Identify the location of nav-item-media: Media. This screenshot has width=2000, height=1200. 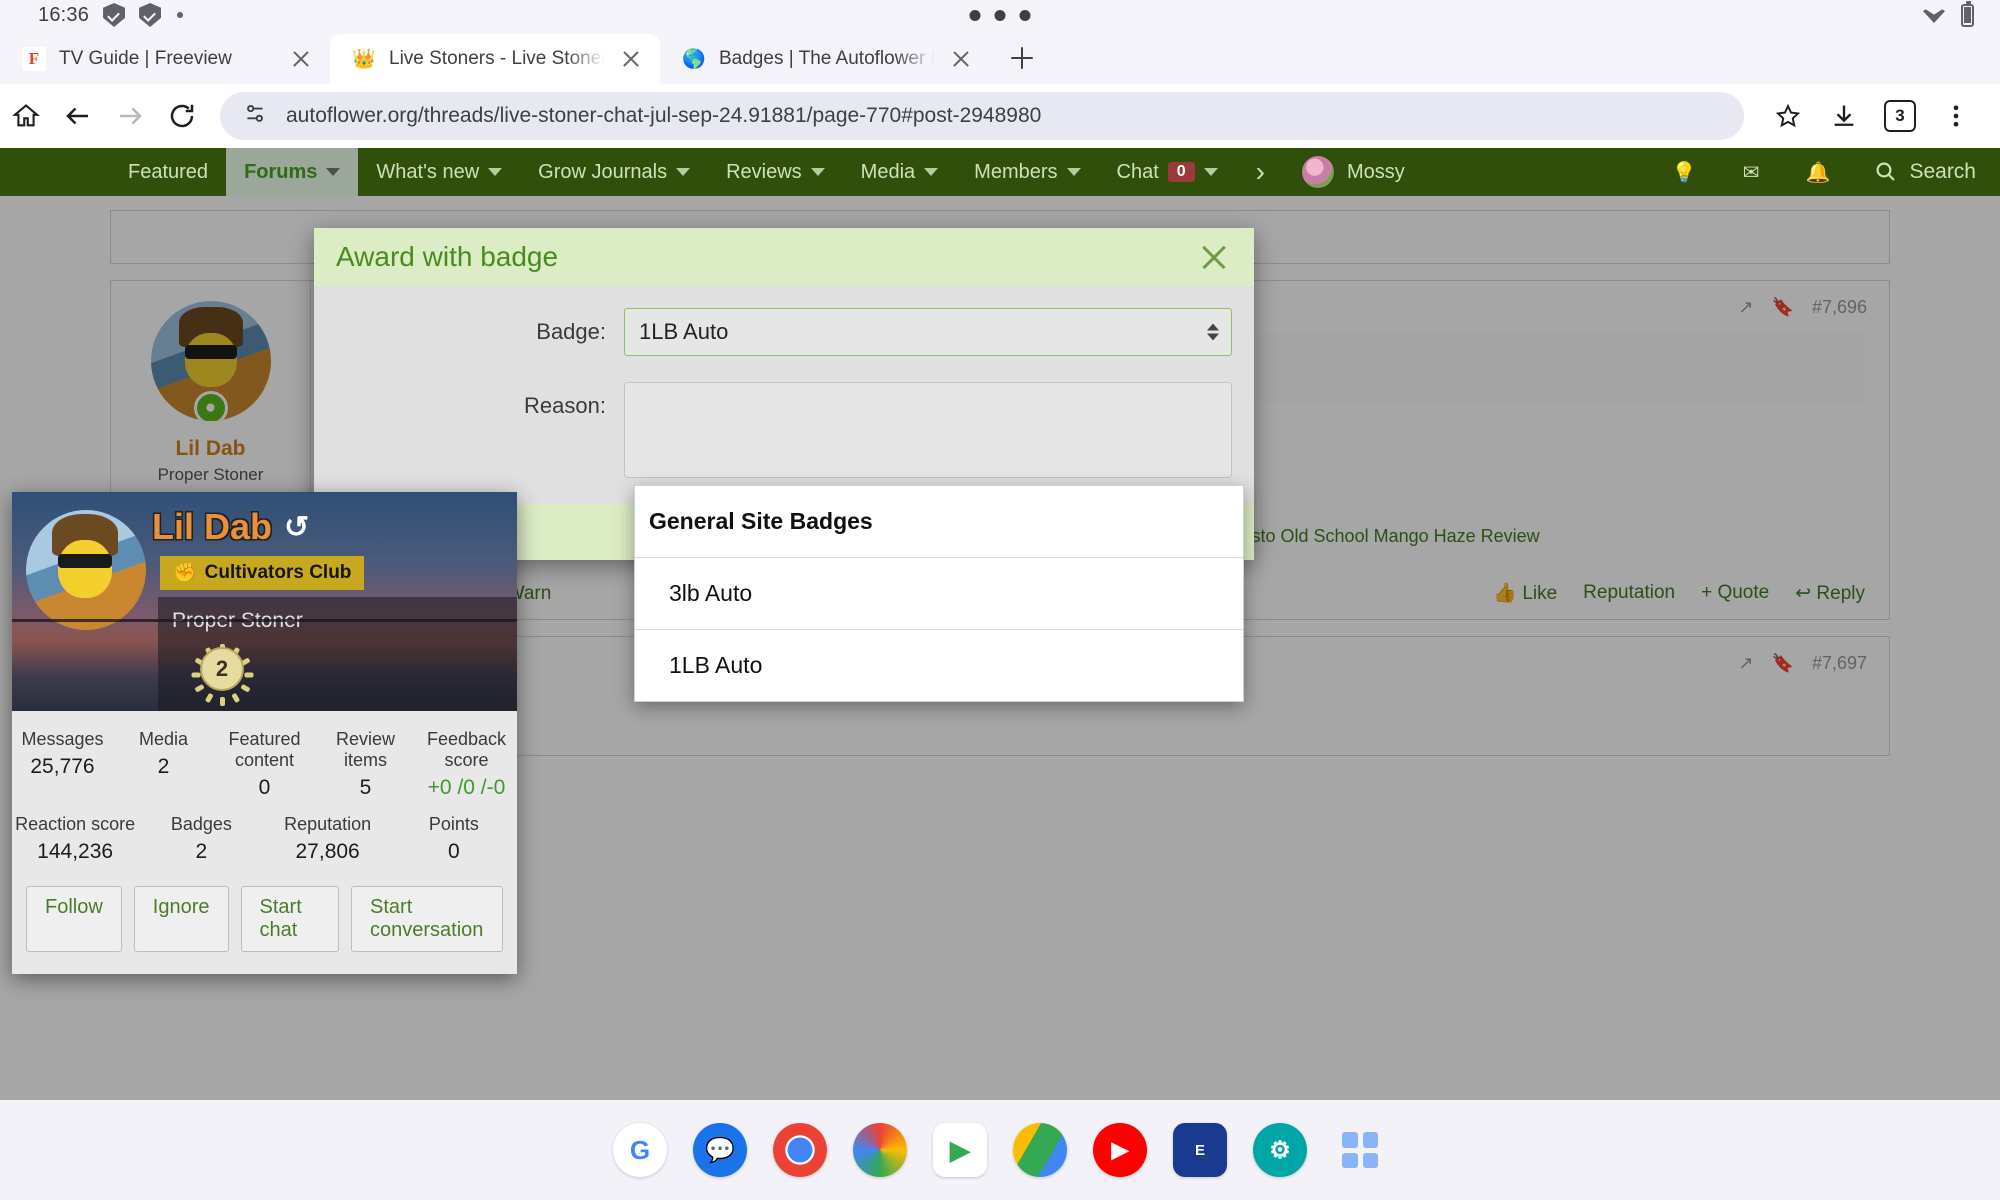
(899, 172).